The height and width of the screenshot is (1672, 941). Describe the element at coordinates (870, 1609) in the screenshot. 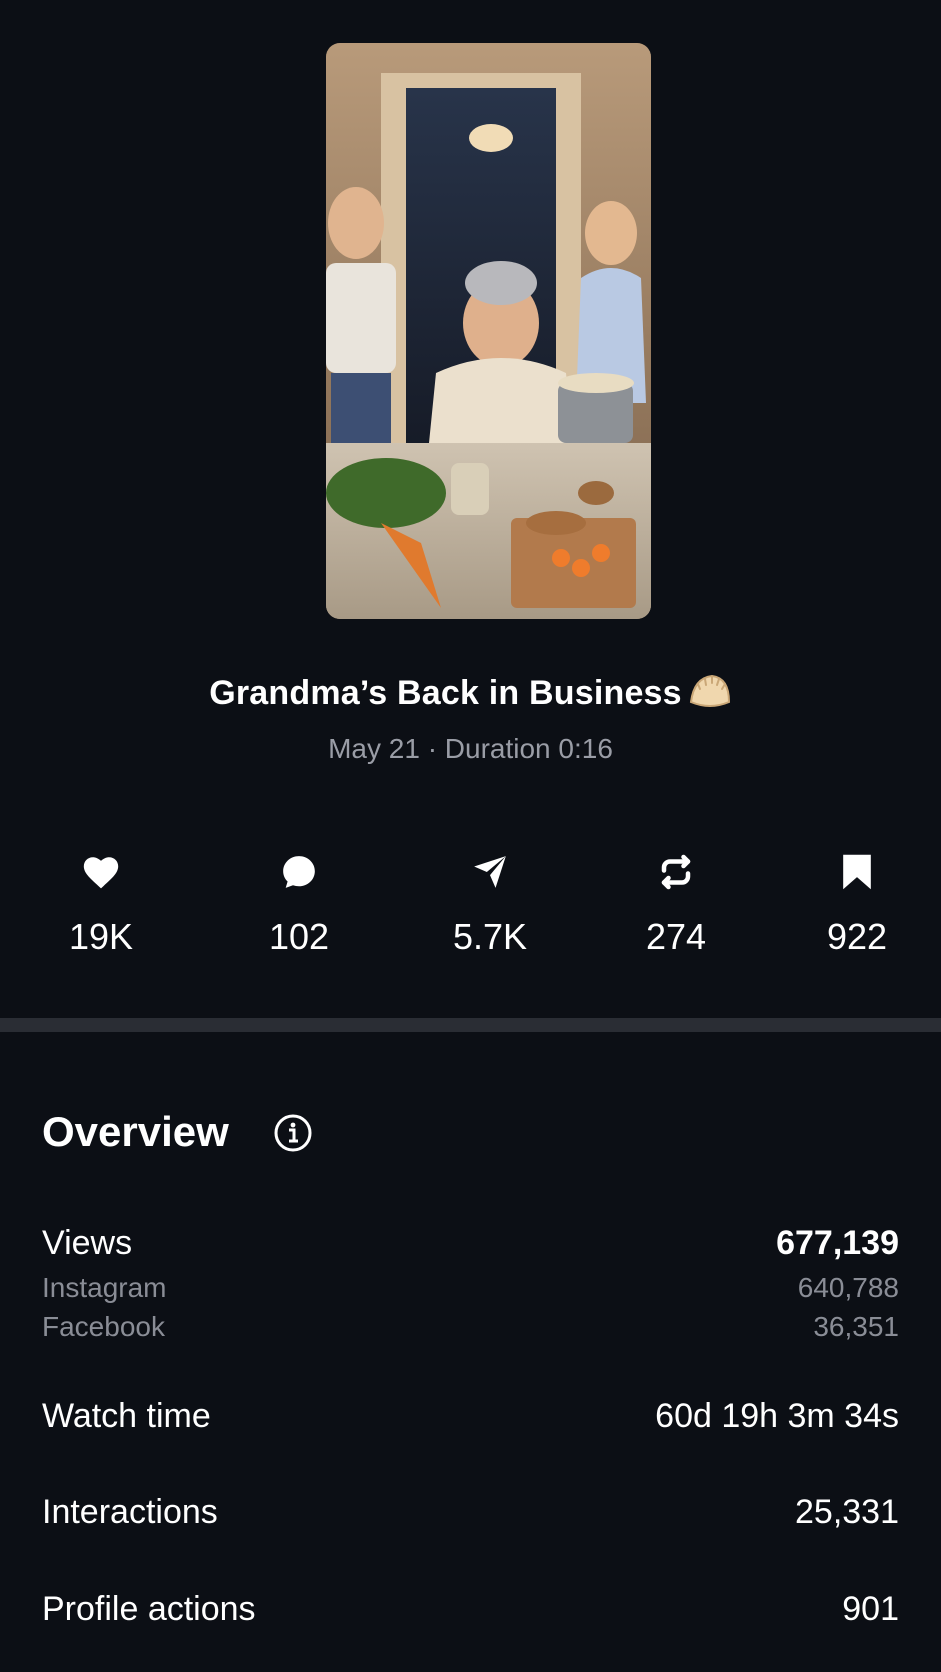

I see `profile-actions-value: 901` at that location.